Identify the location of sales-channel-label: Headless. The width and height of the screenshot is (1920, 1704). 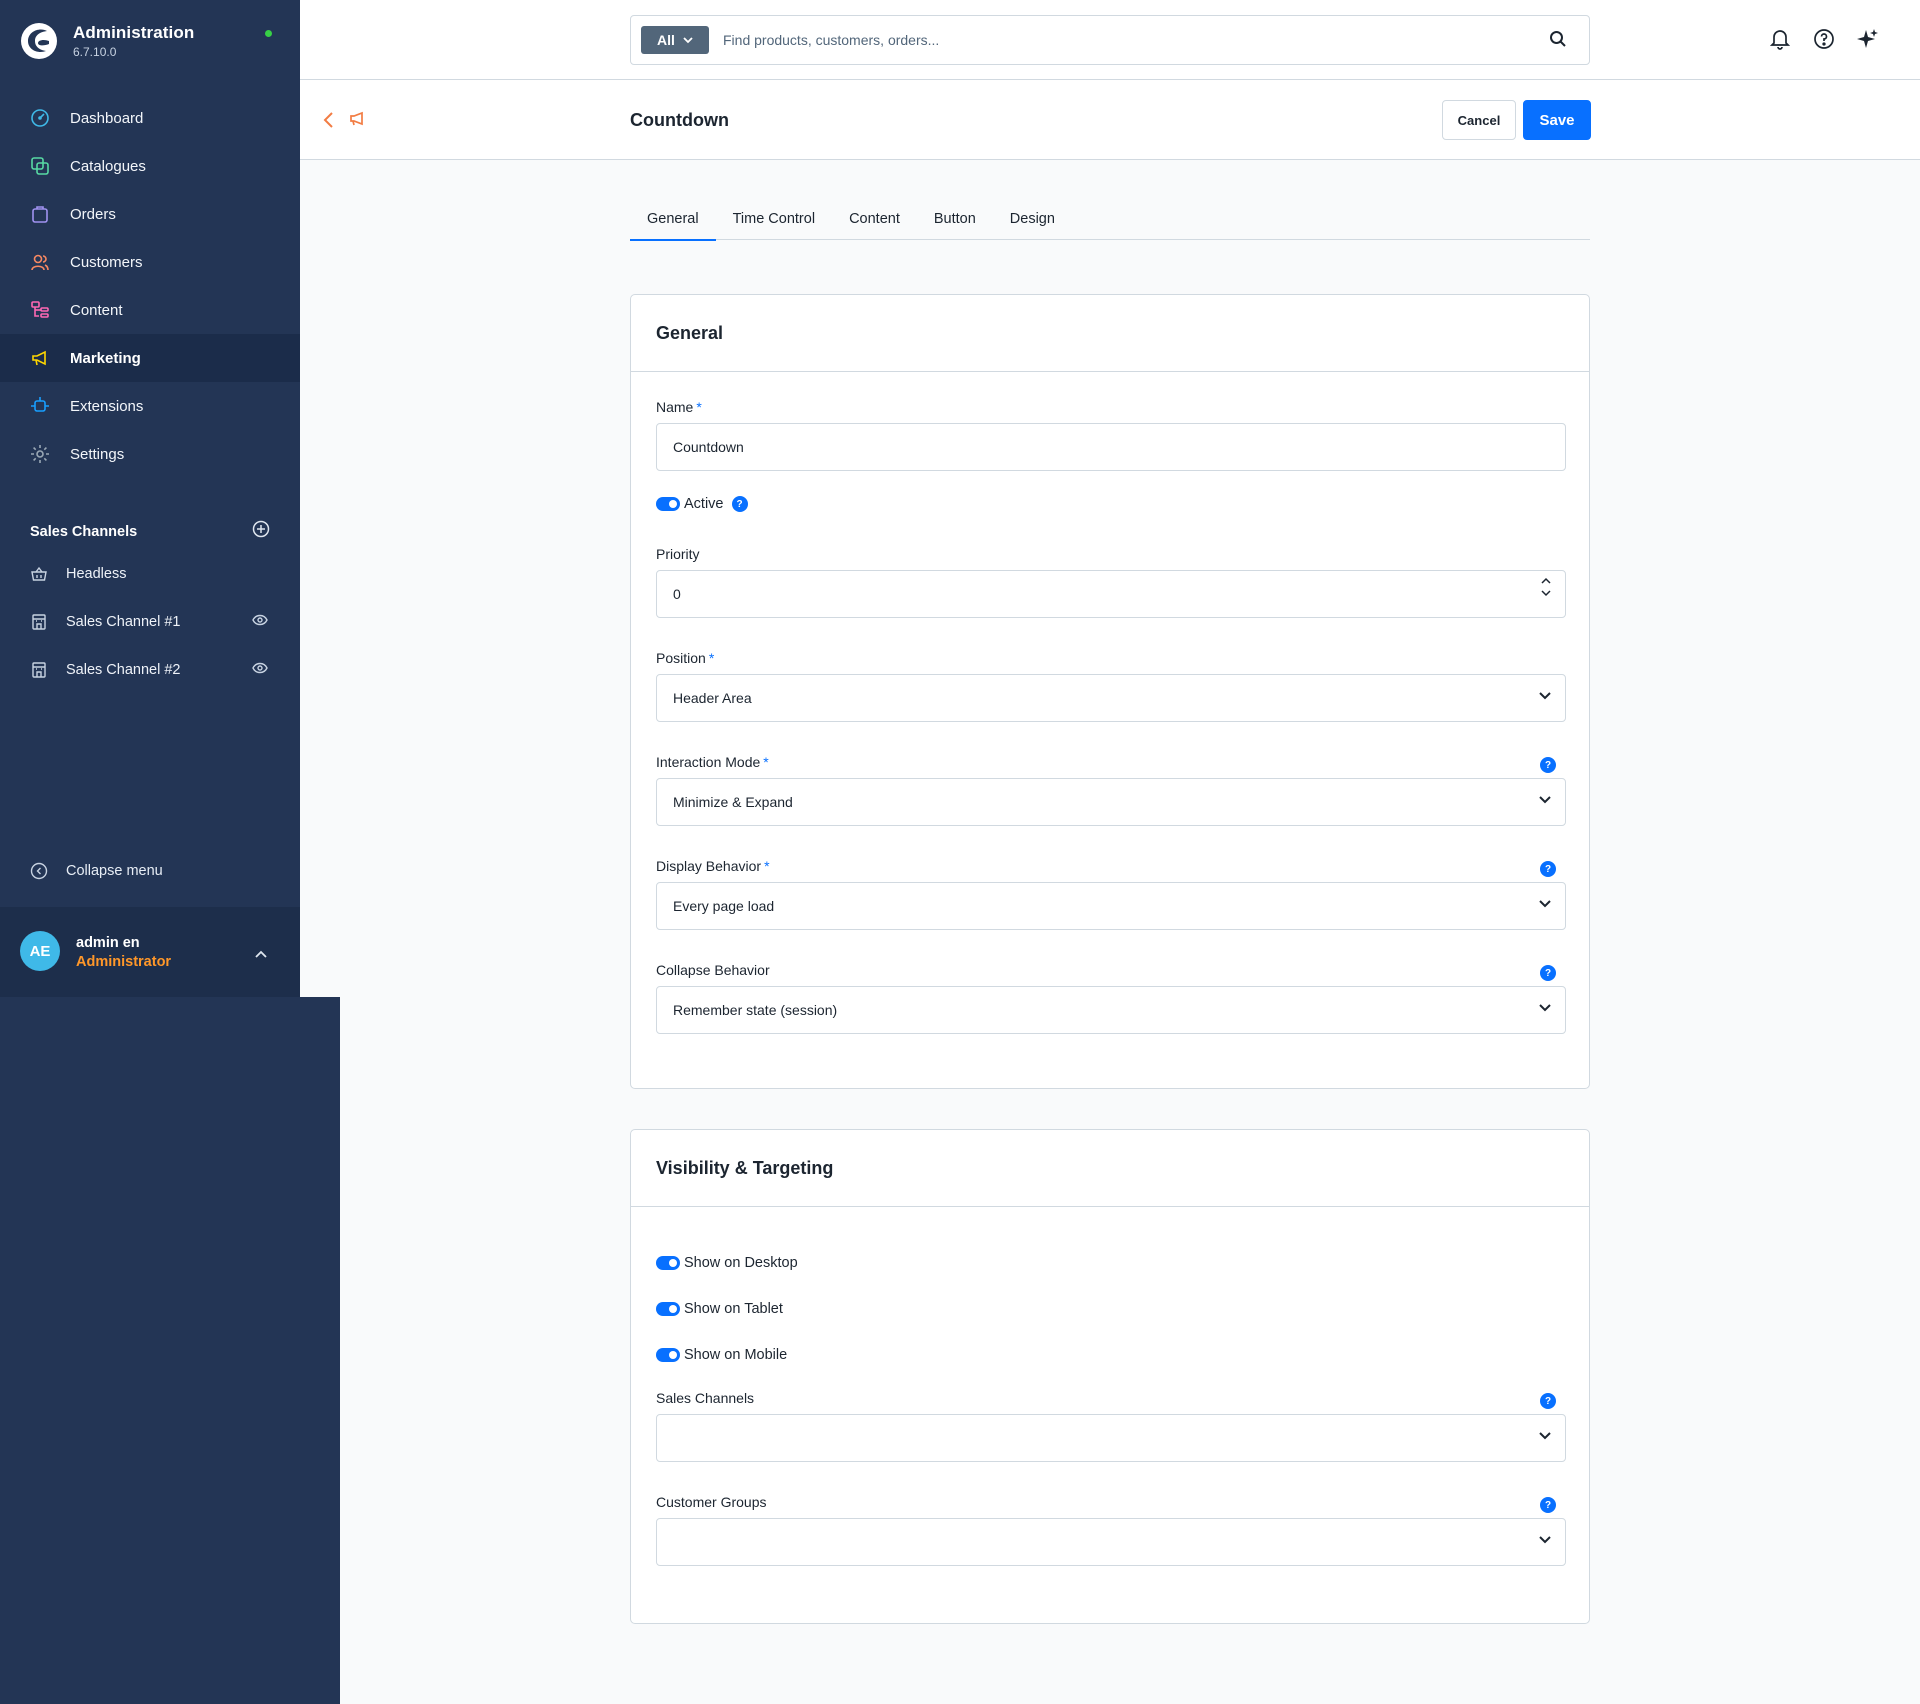
(96, 574).